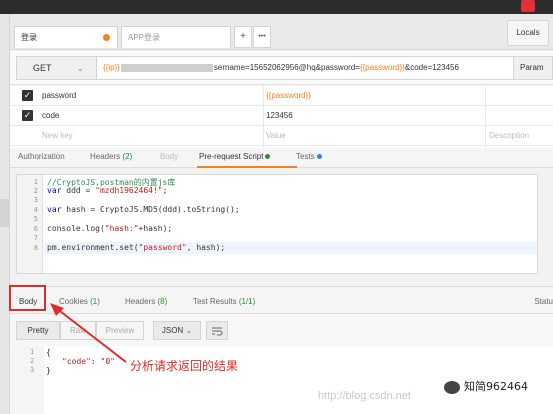 This screenshot has width=553, height=414. Describe the element at coordinates (281, 32) in the screenshot. I see `request-tab-bar: 登录 APP登录 + ••• Locals` at that location.